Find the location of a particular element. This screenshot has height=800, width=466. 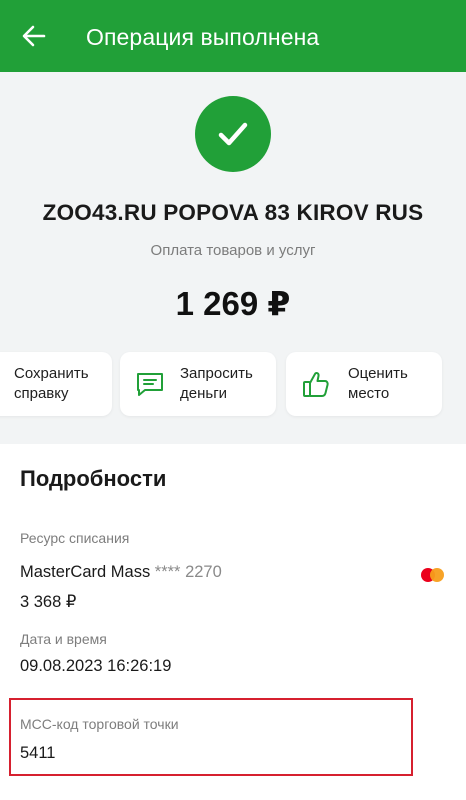

merchant-name: ZOO43.RU POPOVA 83 KIROV RUS is located at coordinates (233, 212).